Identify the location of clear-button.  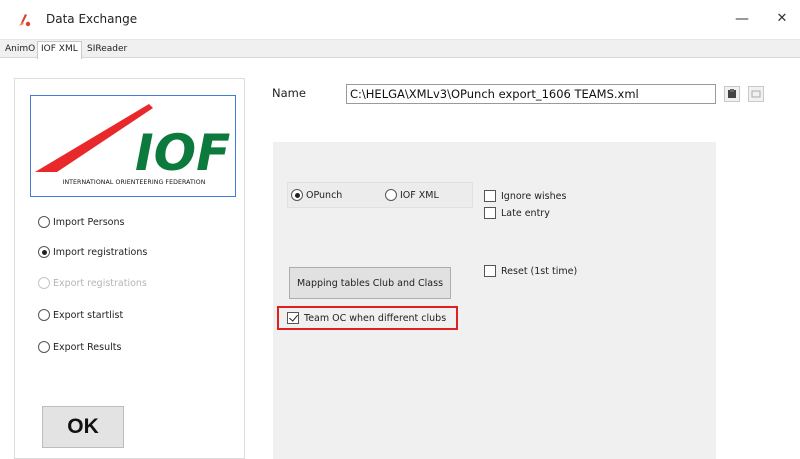
(756, 94).